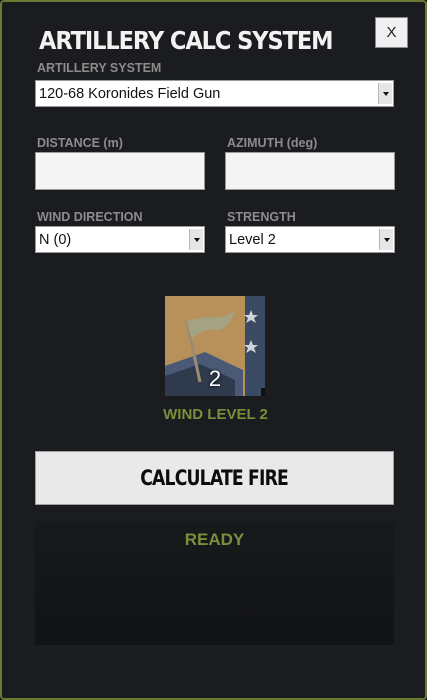  I want to click on distance-label: DISTANCE (m), so click(80, 143).